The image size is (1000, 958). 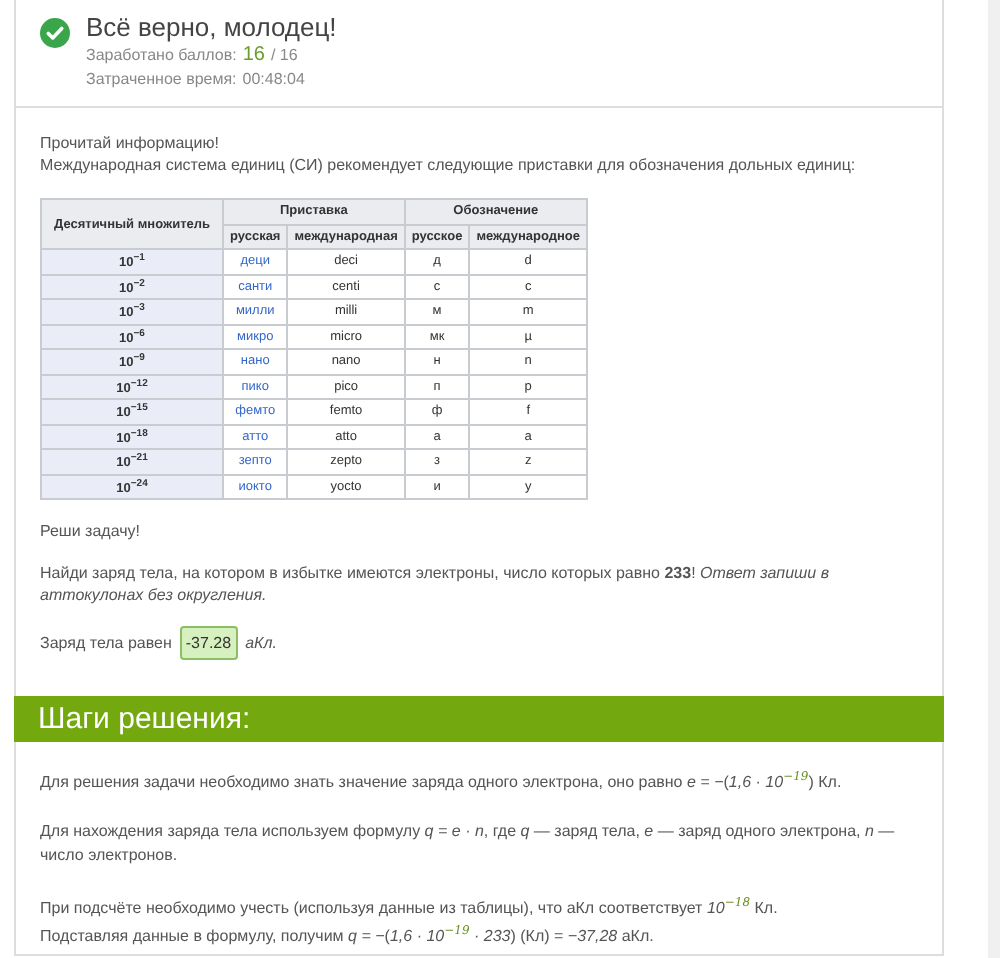 What do you see at coordinates (468, 843) in the screenshot?
I see `solution-text: Для нахождения заряда тела используем формулу q = e · n, где q — заряд тела, e — заряд одного электрона, n — число электронов.` at bounding box center [468, 843].